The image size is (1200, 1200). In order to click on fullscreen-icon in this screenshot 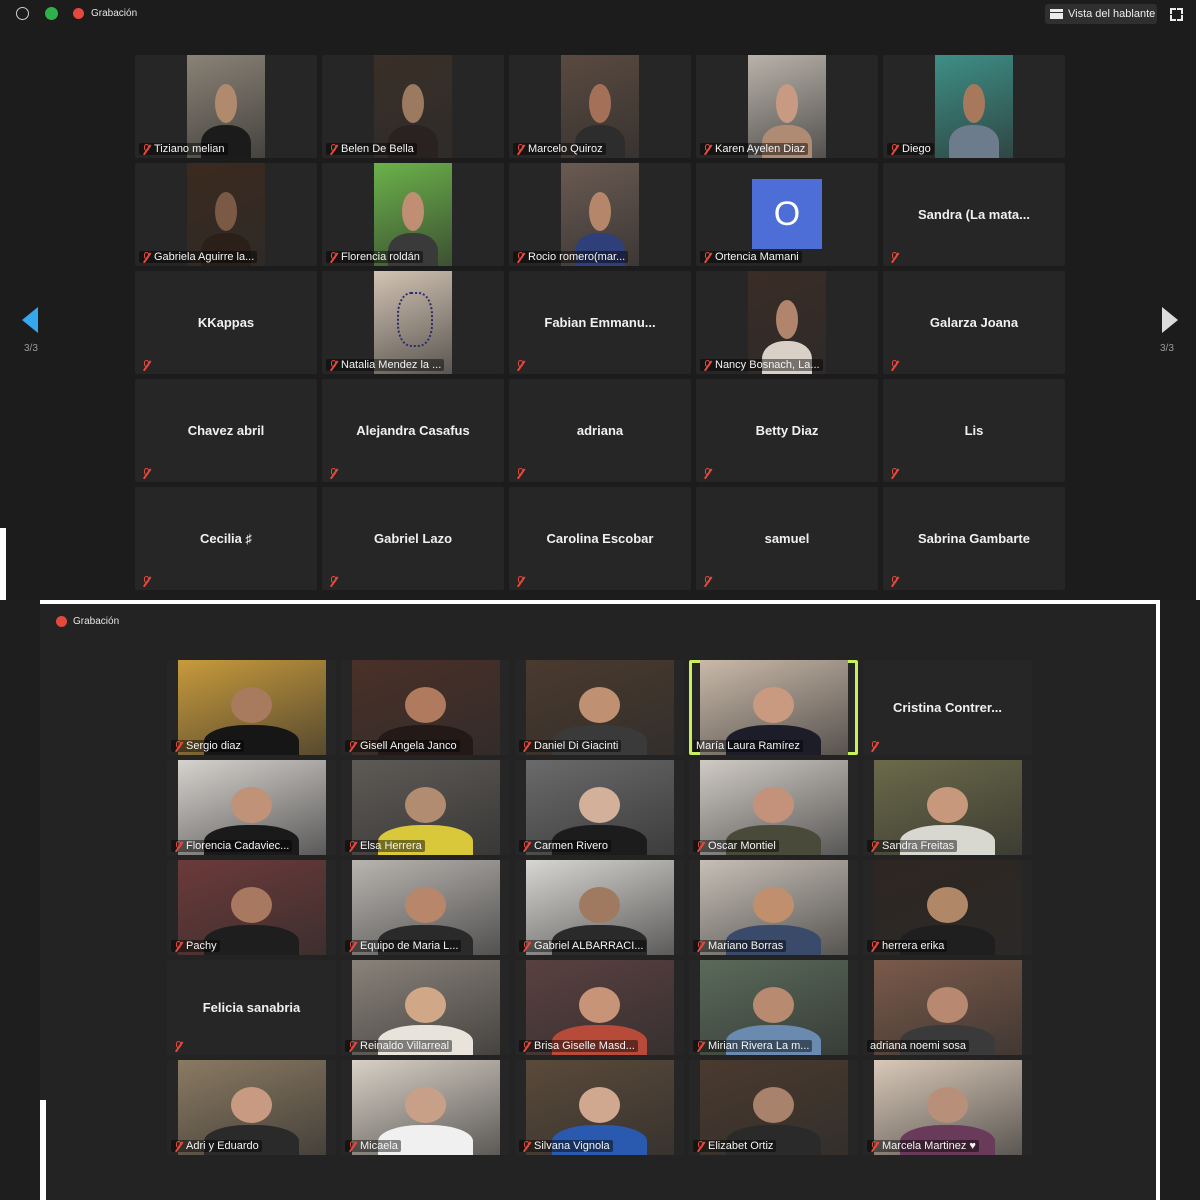, I will do `click(1176, 14)`.